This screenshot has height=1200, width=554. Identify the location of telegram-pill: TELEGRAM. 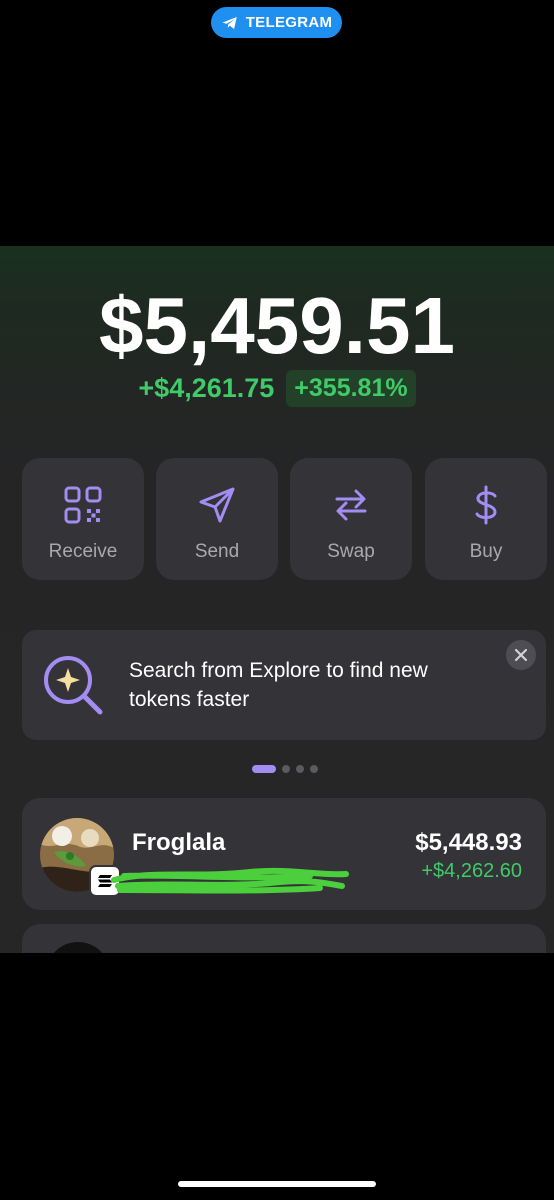
(276, 22).